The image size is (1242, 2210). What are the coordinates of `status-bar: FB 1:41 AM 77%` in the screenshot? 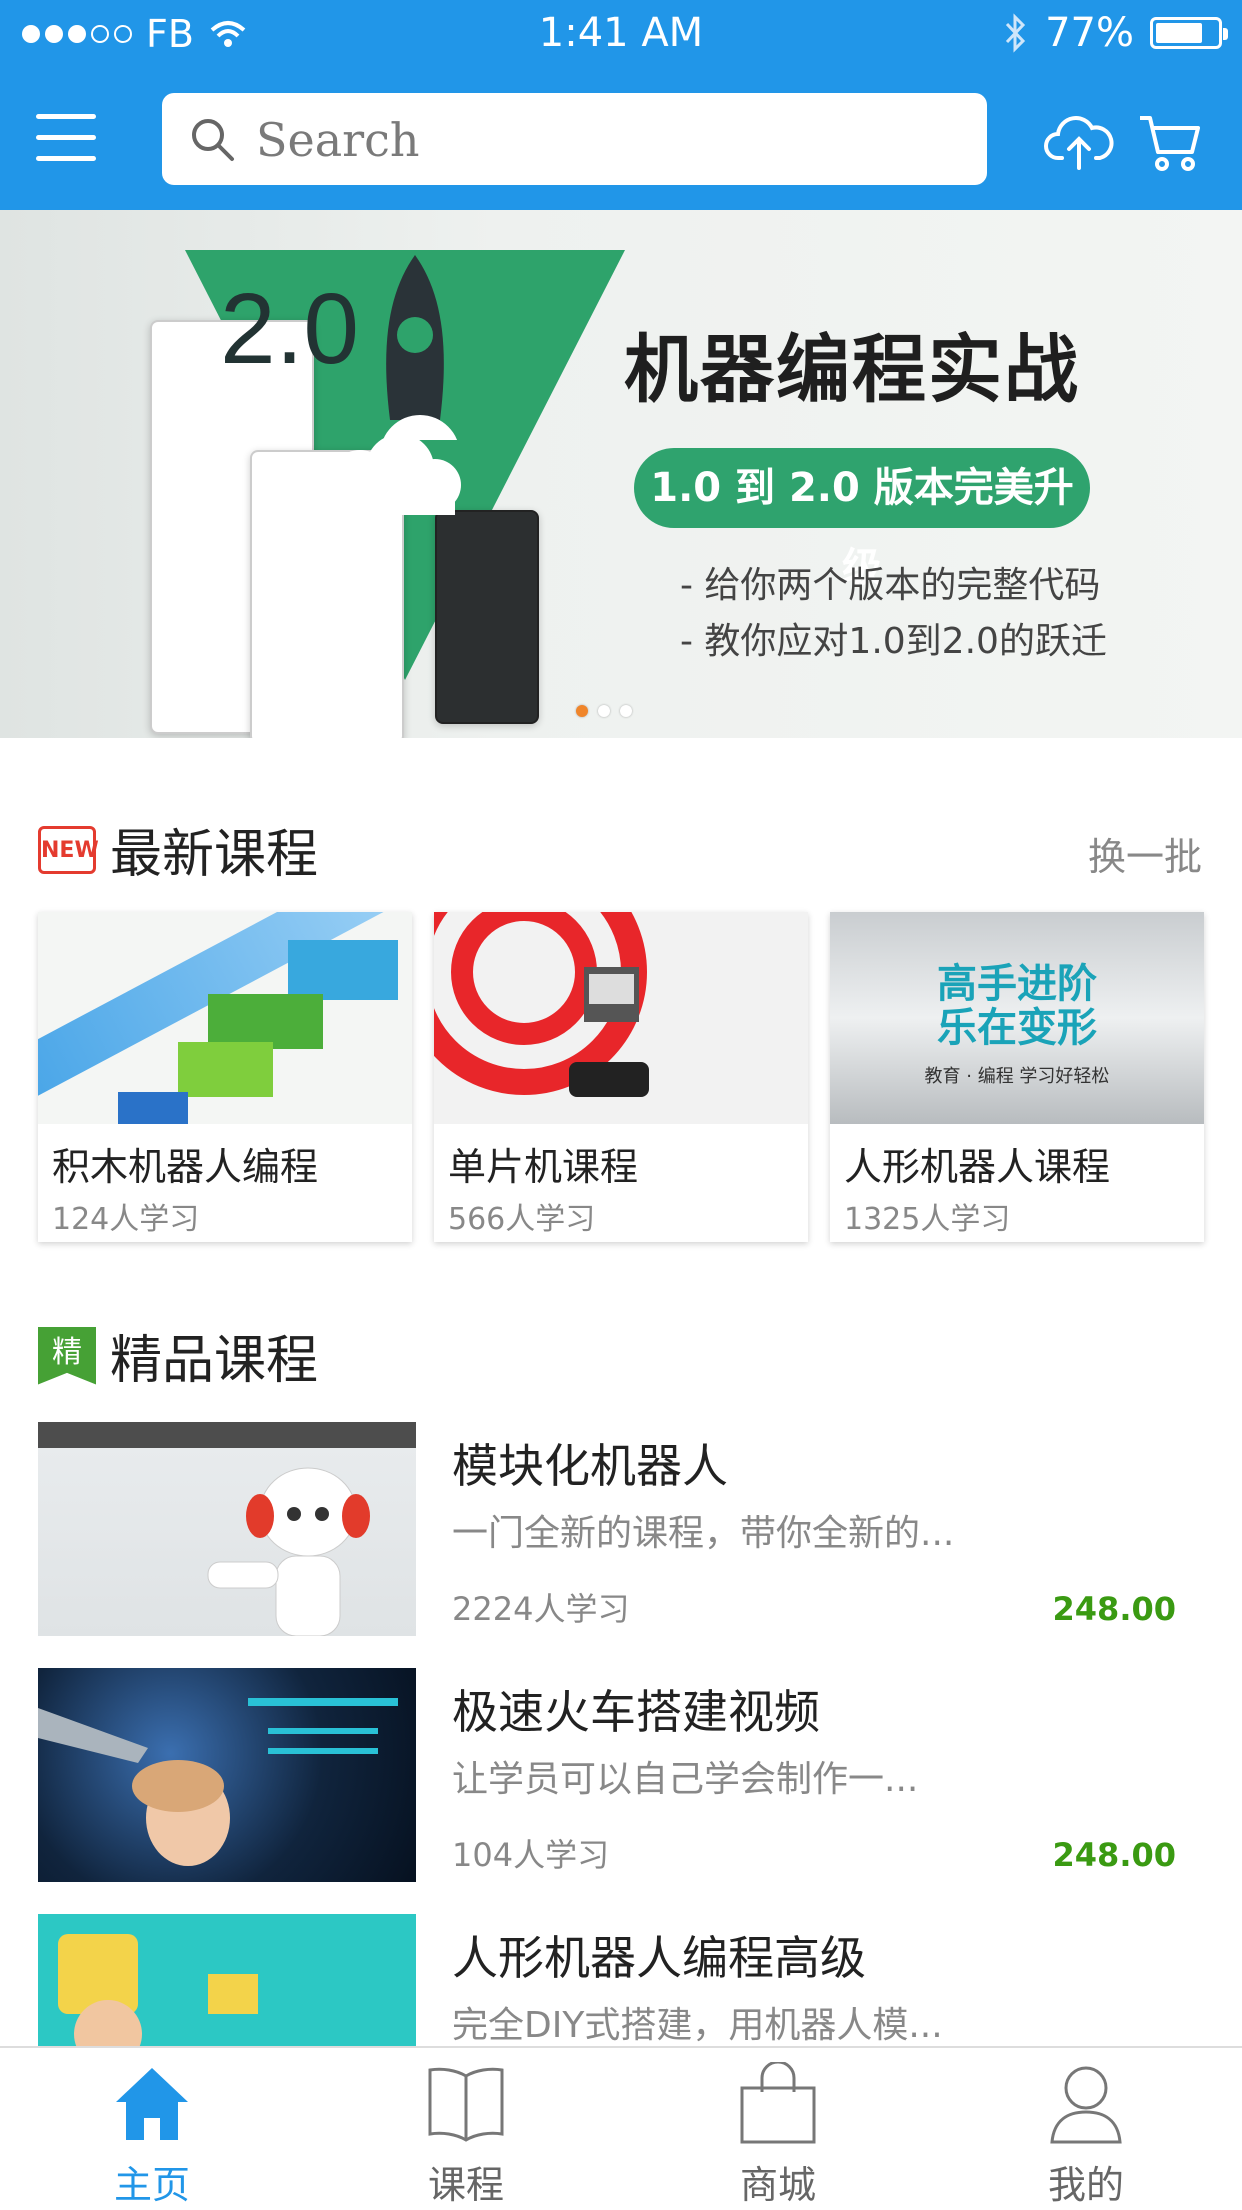 It's located at (621, 34).